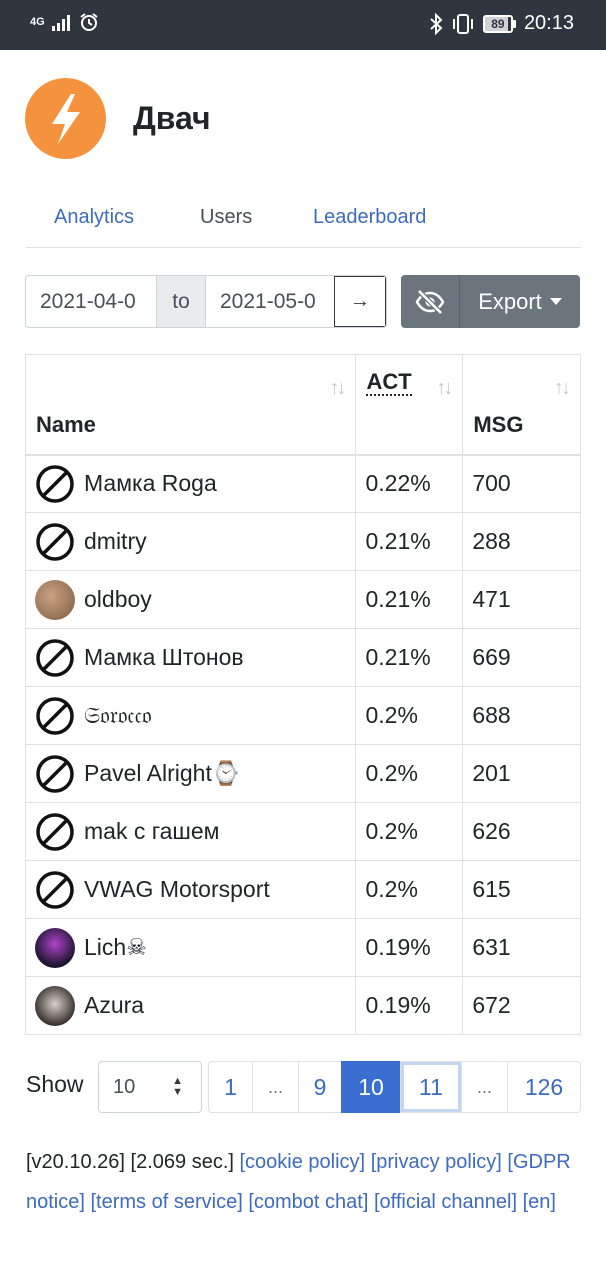 The image size is (606, 1280). Describe the element at coordinates (181, 301) in the screenshot. I see `date-to-label: to` at that location.